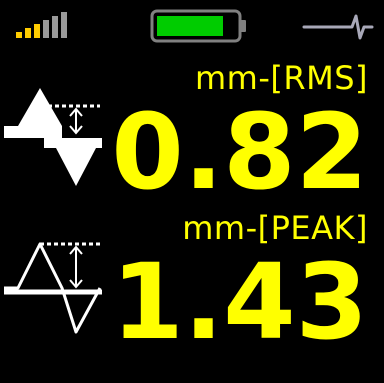  I want to click on battery-icon, so click(198, 26).